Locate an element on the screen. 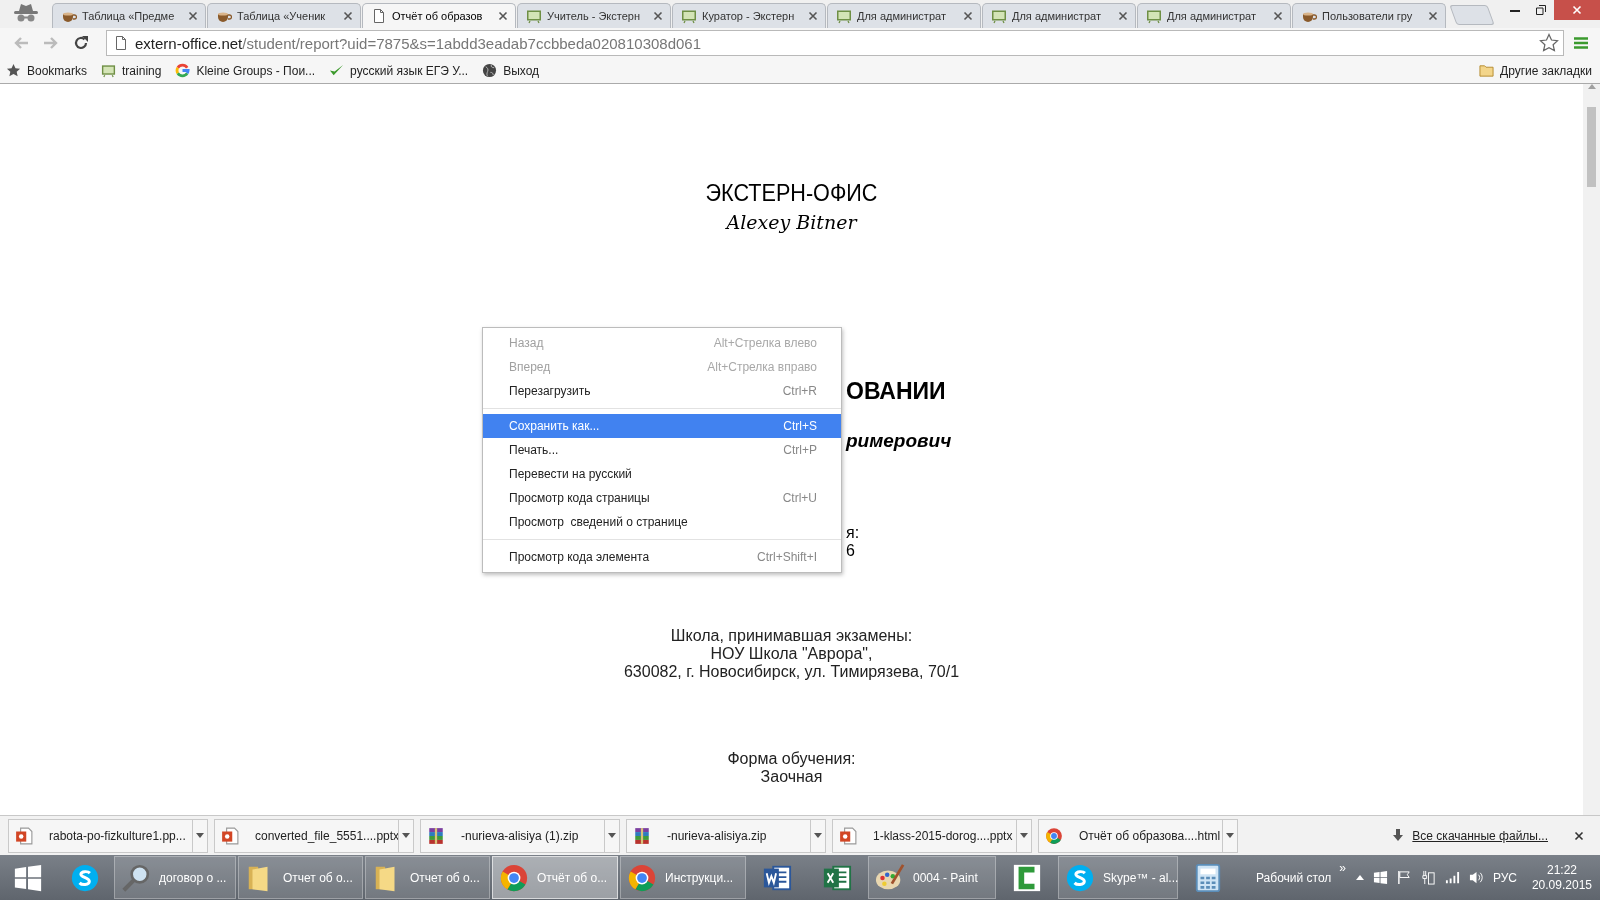 This screenshot has height=900, width=1600. browser-tab: Таблица «Предме is located at coordinates (129, 15).